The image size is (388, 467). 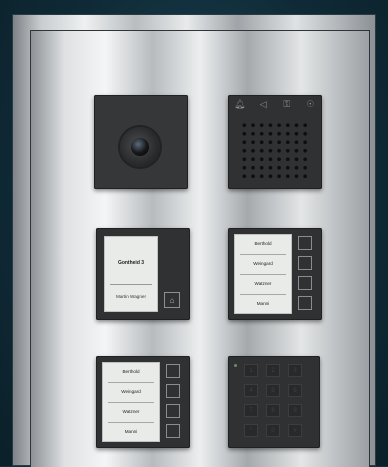 What do you see at coordinates (235, 365) in the screenshot?
I see `status-led` at bounding box center [235, 365].